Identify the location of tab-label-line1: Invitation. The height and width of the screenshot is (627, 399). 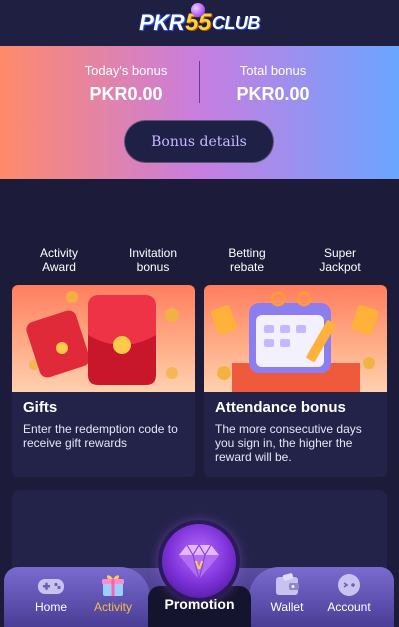
(153, 253).